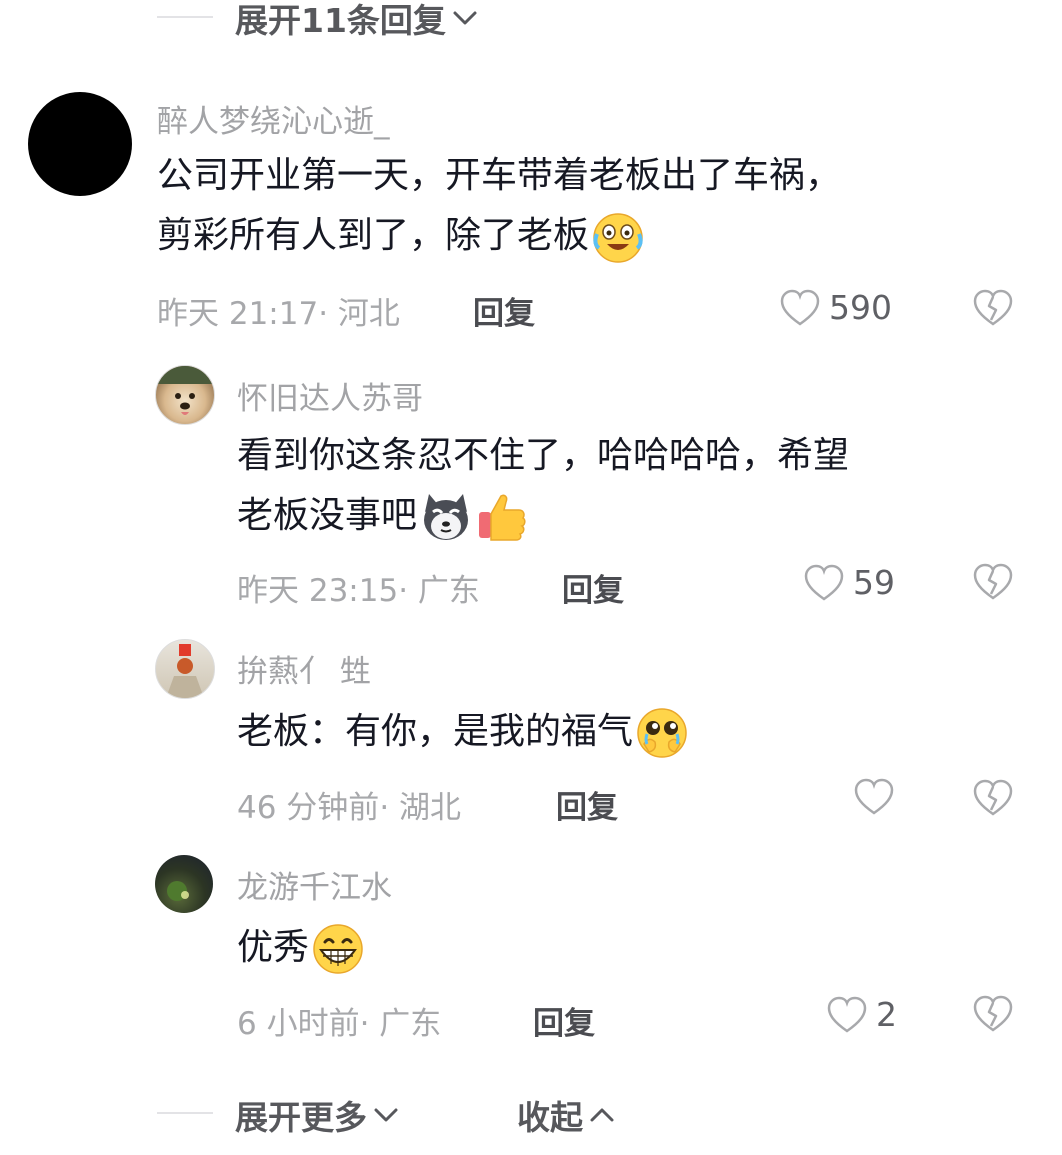 This screenshot has width=1062, height=1155. I want to click on reply-meta: 6 小时前· 广东, so click(339, 1020).